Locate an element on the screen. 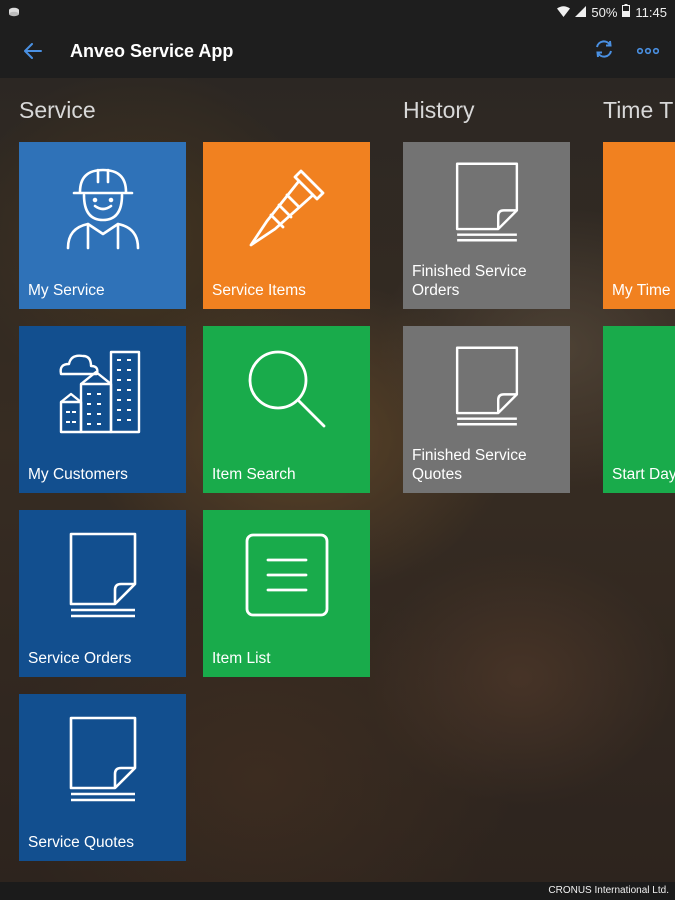 Image resolution: width=675 pixels, height=900 pixels. tile-clip: My Time is located at coordinates (639, 225).